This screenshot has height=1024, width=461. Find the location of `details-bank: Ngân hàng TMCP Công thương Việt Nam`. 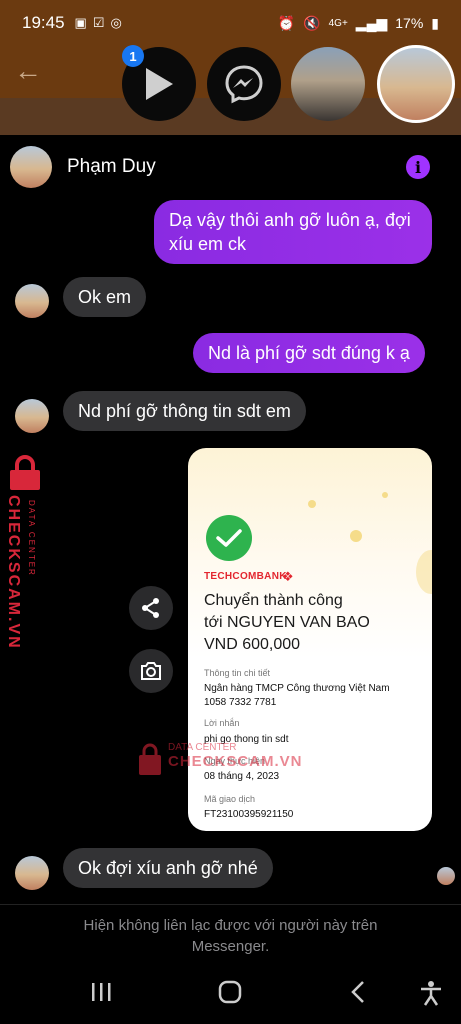

details-bank: Ngân hàng TMCP Công thương Việt Nam is located at coordinates (297, 688).